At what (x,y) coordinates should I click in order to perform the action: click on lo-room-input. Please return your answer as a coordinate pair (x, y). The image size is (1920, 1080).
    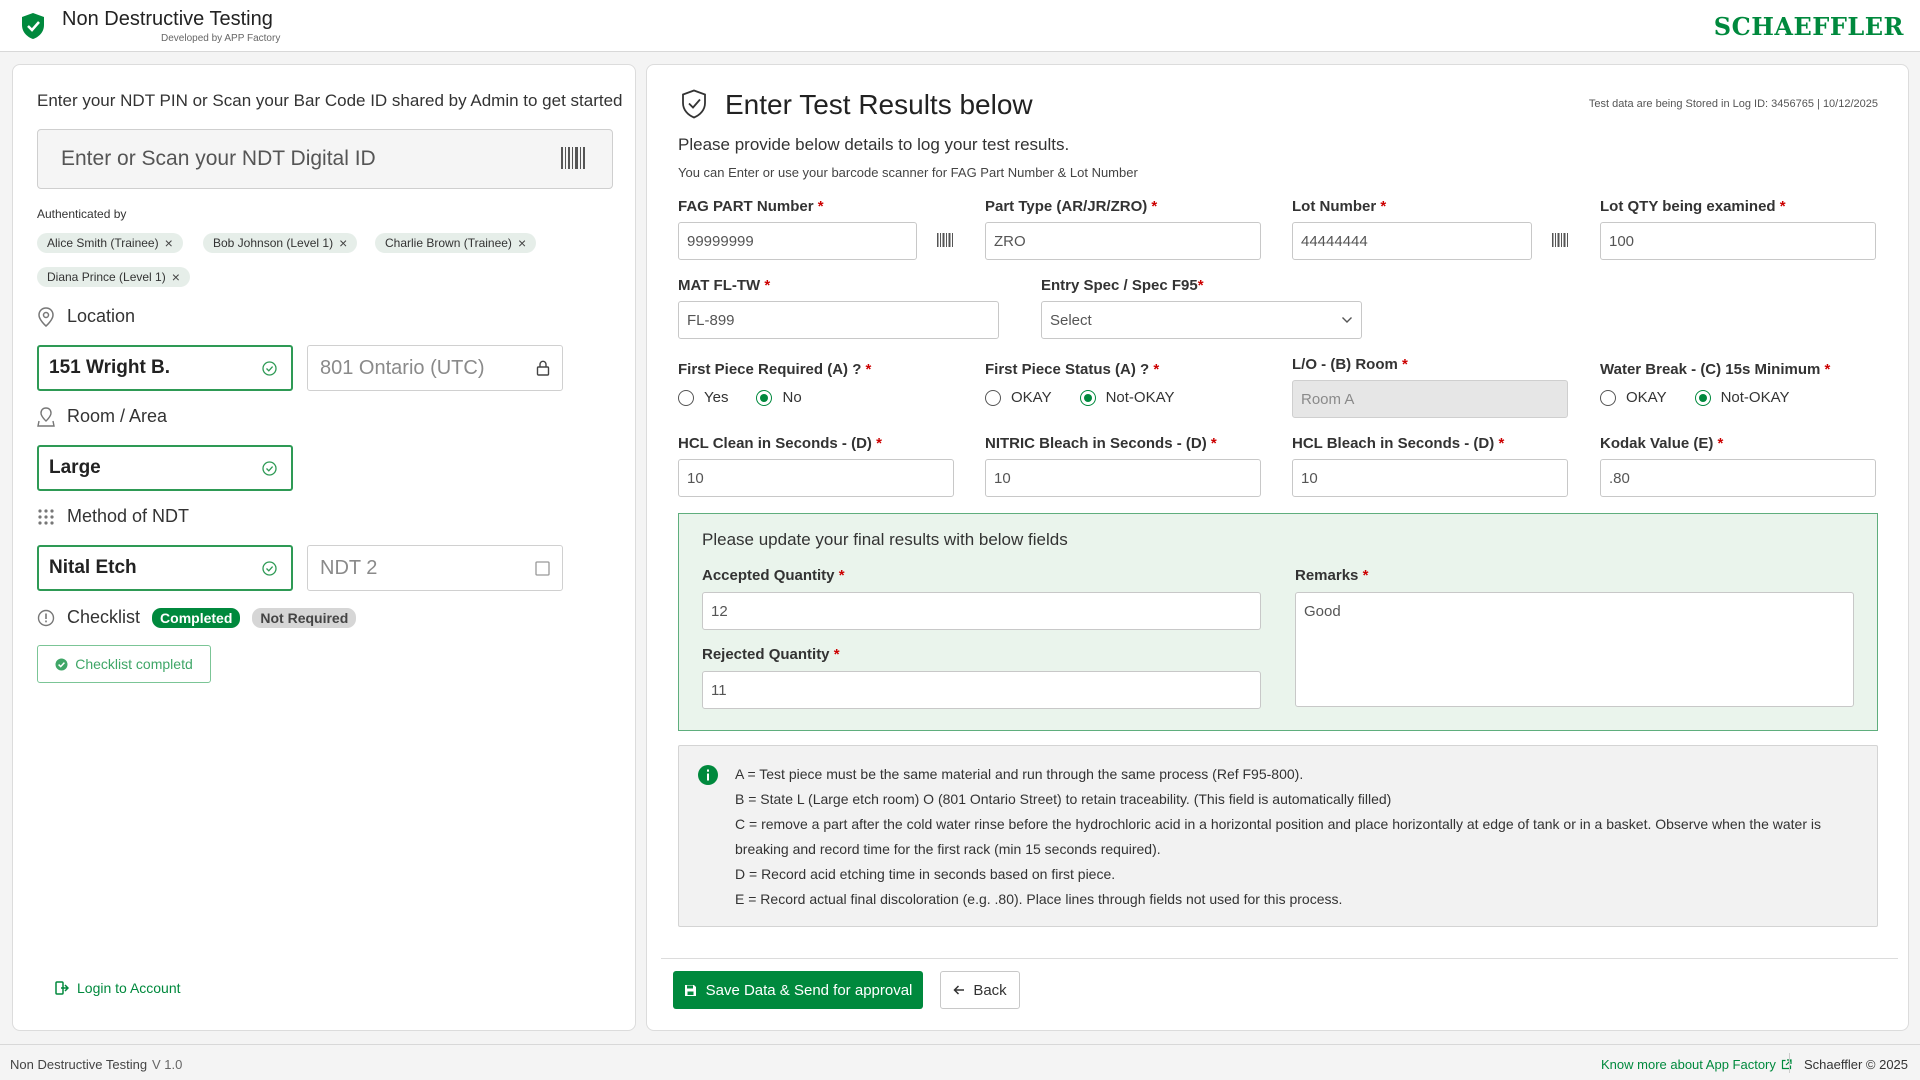
    Looking at the image, I should click on (1430, 399).